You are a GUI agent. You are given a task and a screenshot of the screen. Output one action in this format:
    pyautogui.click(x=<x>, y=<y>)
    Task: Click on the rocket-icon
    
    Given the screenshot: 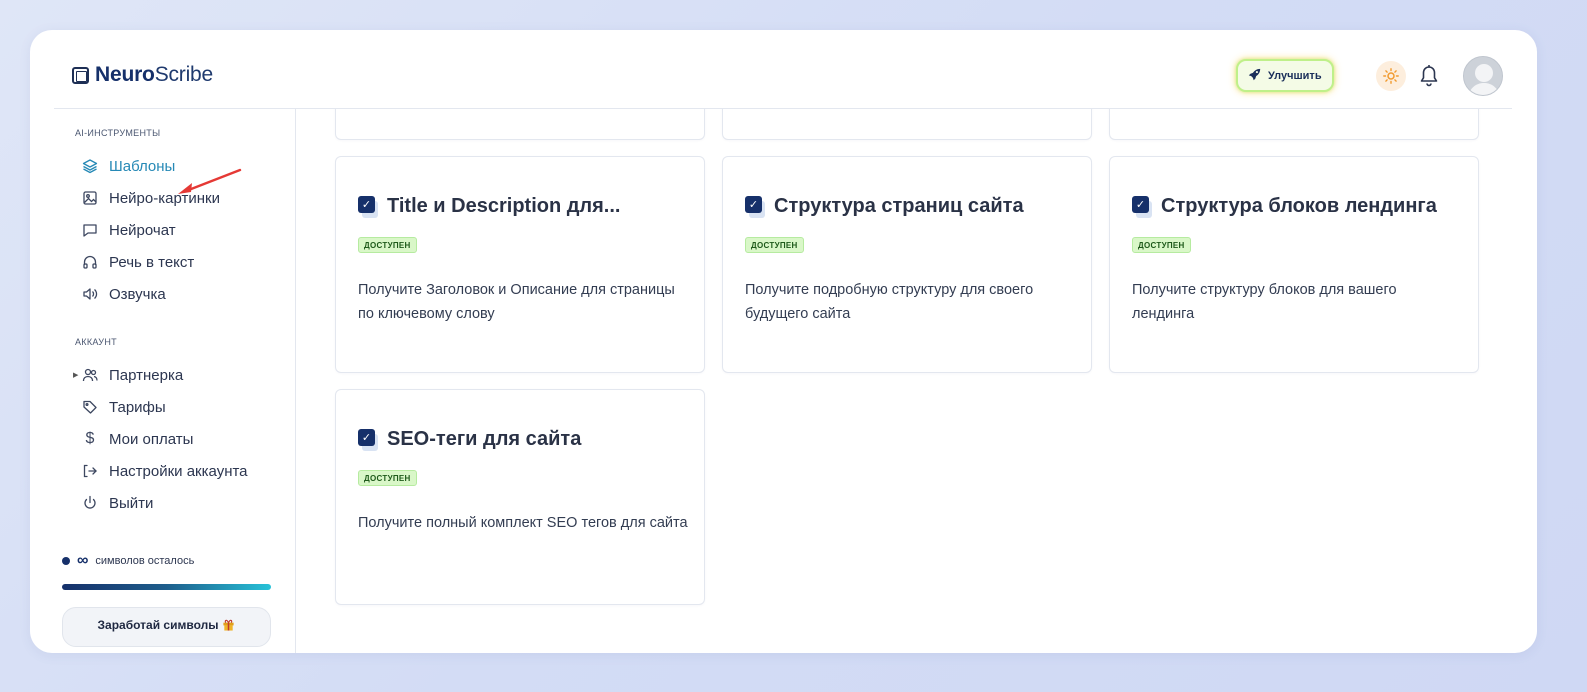 What is the action you would take?
    pyautogui.click(x=1254, y=76)
    